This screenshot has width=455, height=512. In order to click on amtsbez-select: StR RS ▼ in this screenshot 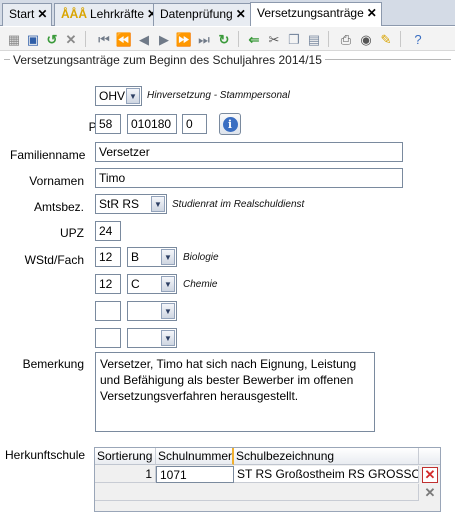, I will do `click(131, 204)`.